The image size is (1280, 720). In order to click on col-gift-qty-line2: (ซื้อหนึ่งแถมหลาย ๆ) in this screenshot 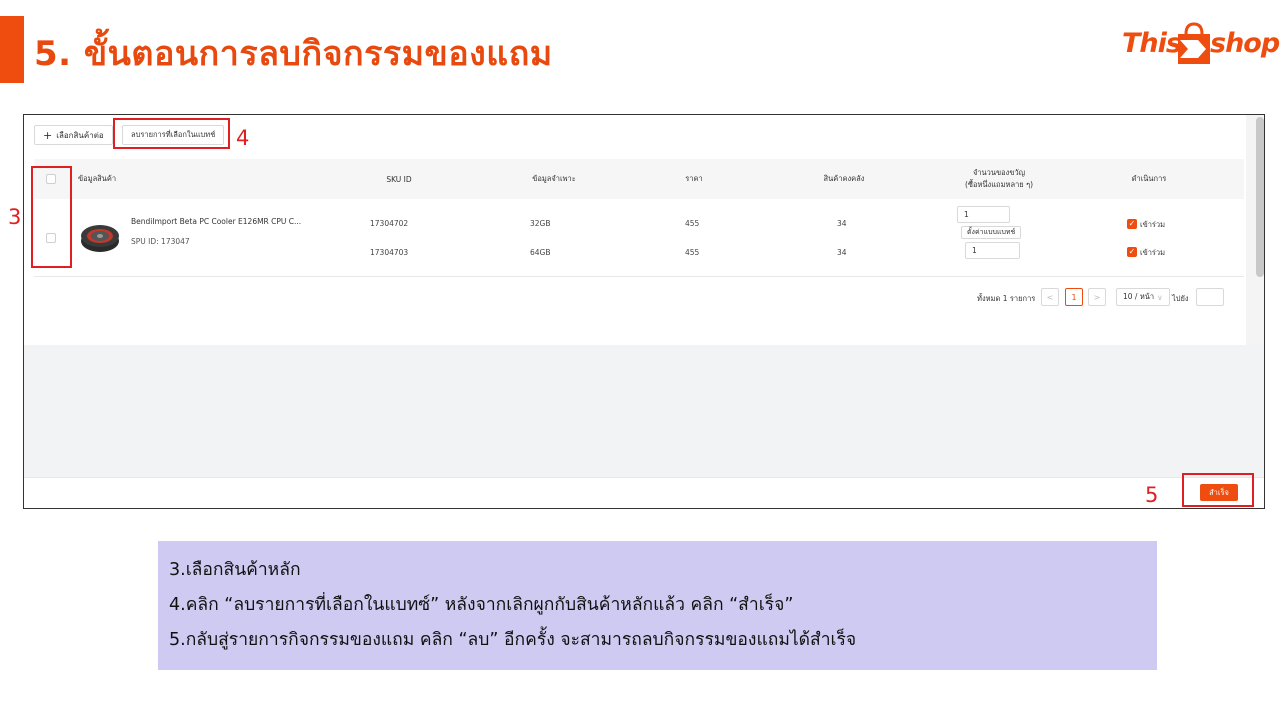, I will do `click(999, 184)`.